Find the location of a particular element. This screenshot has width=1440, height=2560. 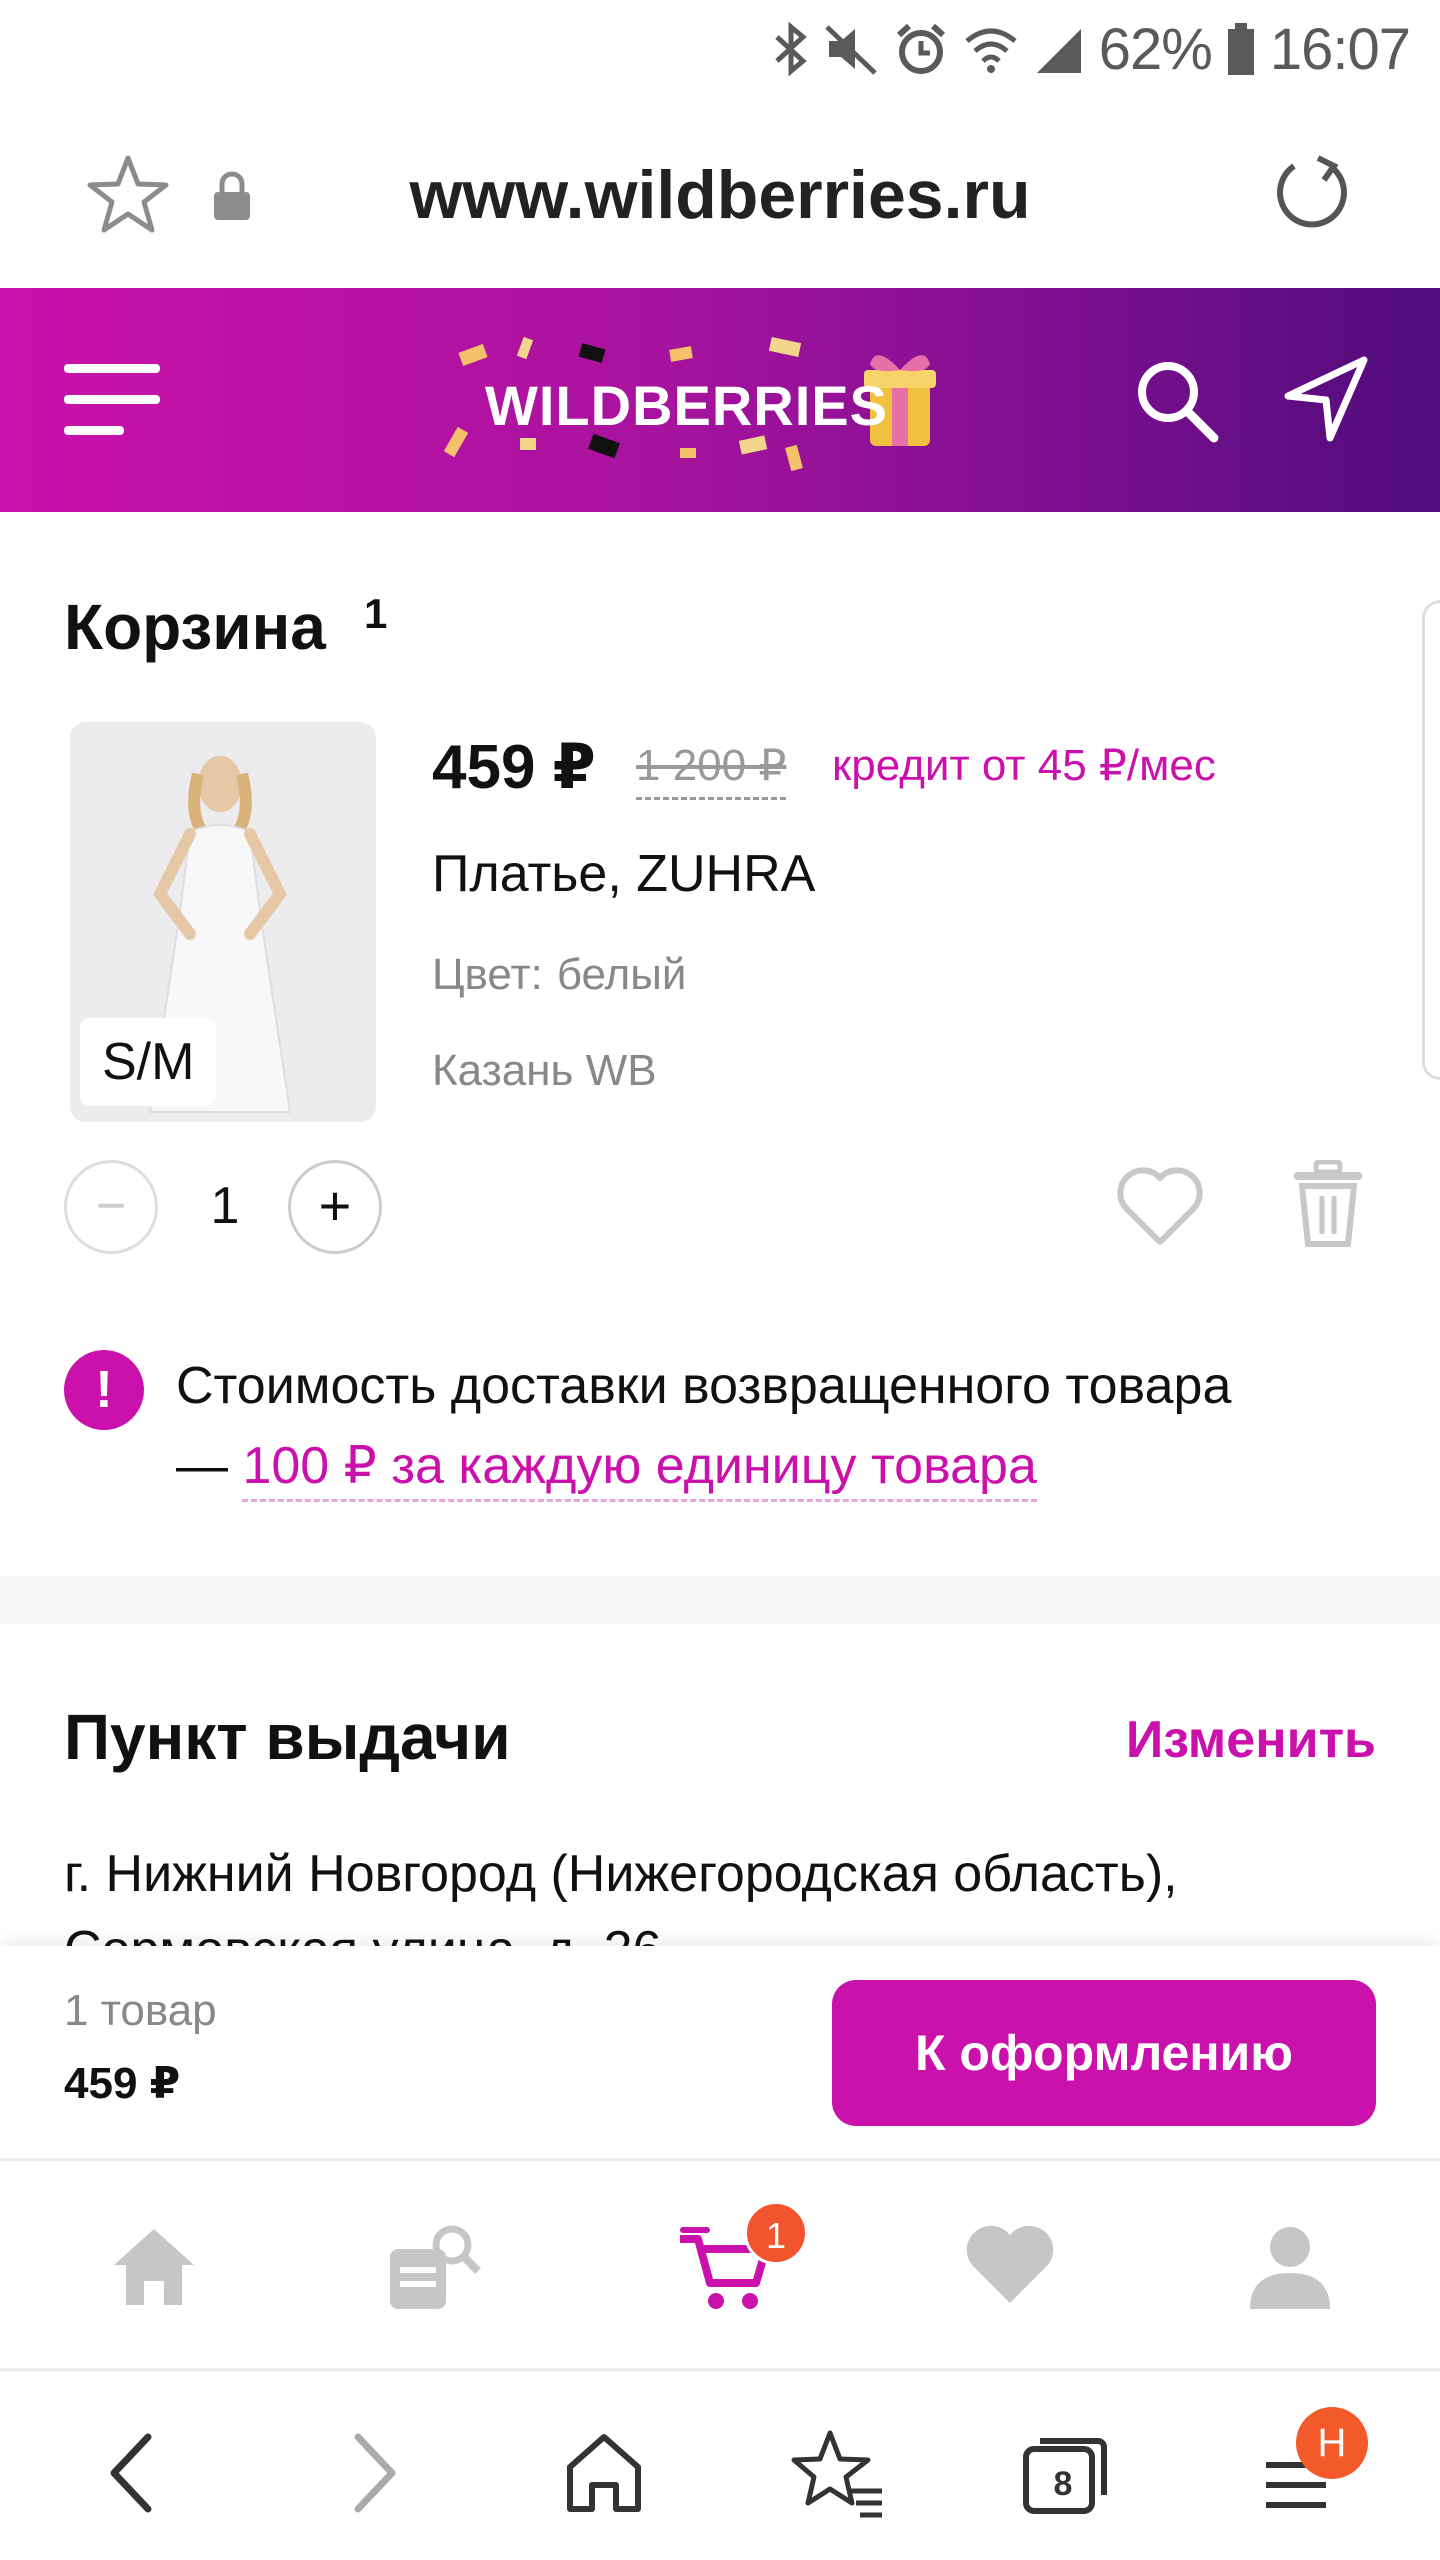

menu-badge: Н is located at coordinates (1332, 2443).